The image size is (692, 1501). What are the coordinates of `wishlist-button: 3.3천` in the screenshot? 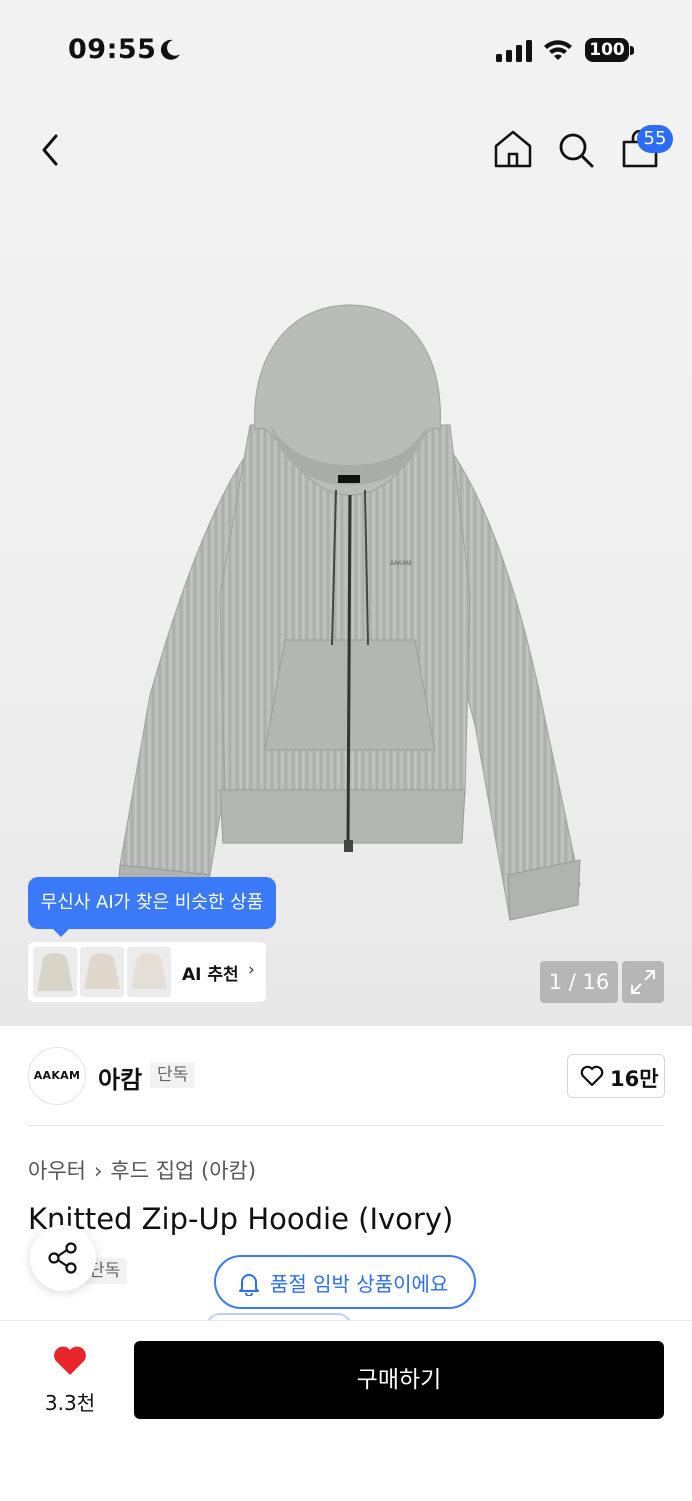 It's located at (70, 1380).